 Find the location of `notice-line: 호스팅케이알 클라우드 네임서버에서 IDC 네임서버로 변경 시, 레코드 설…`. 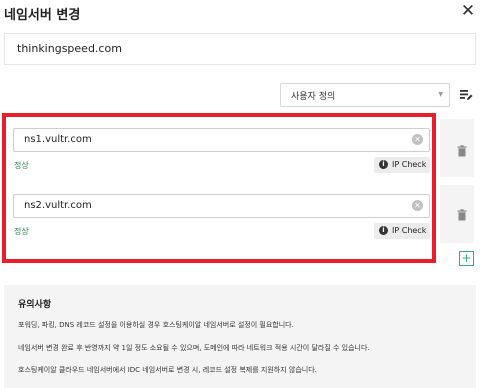

notice-line: 호스팅케이알 클라우드 네임서버에서 IDC 네임서버로 변경 시, 레코드 설… is located at coordinates (167, 370).